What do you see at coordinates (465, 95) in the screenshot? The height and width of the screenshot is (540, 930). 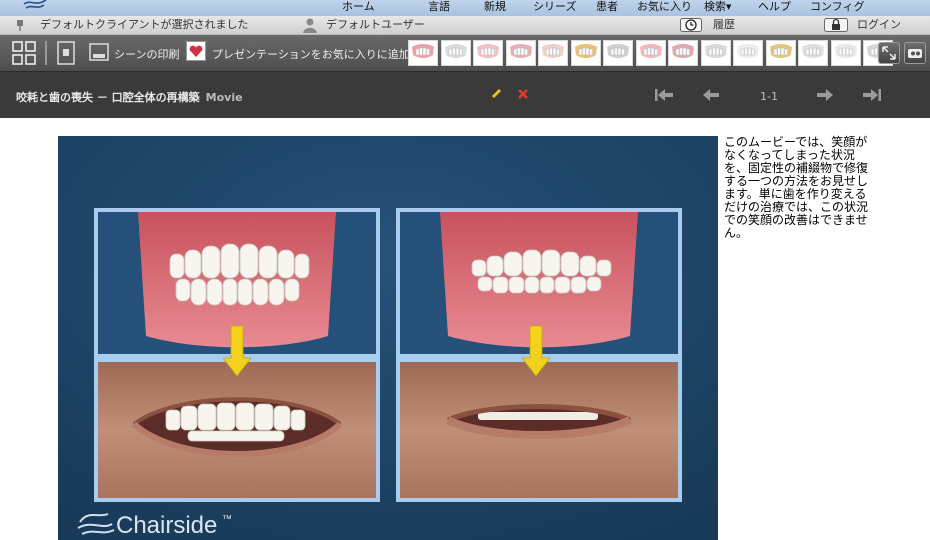 I see `scene-info-bar: 咬耗と歯の喪失 － 口腔全体の再構築 Movie 1-1` at bounding box center [465, 95].